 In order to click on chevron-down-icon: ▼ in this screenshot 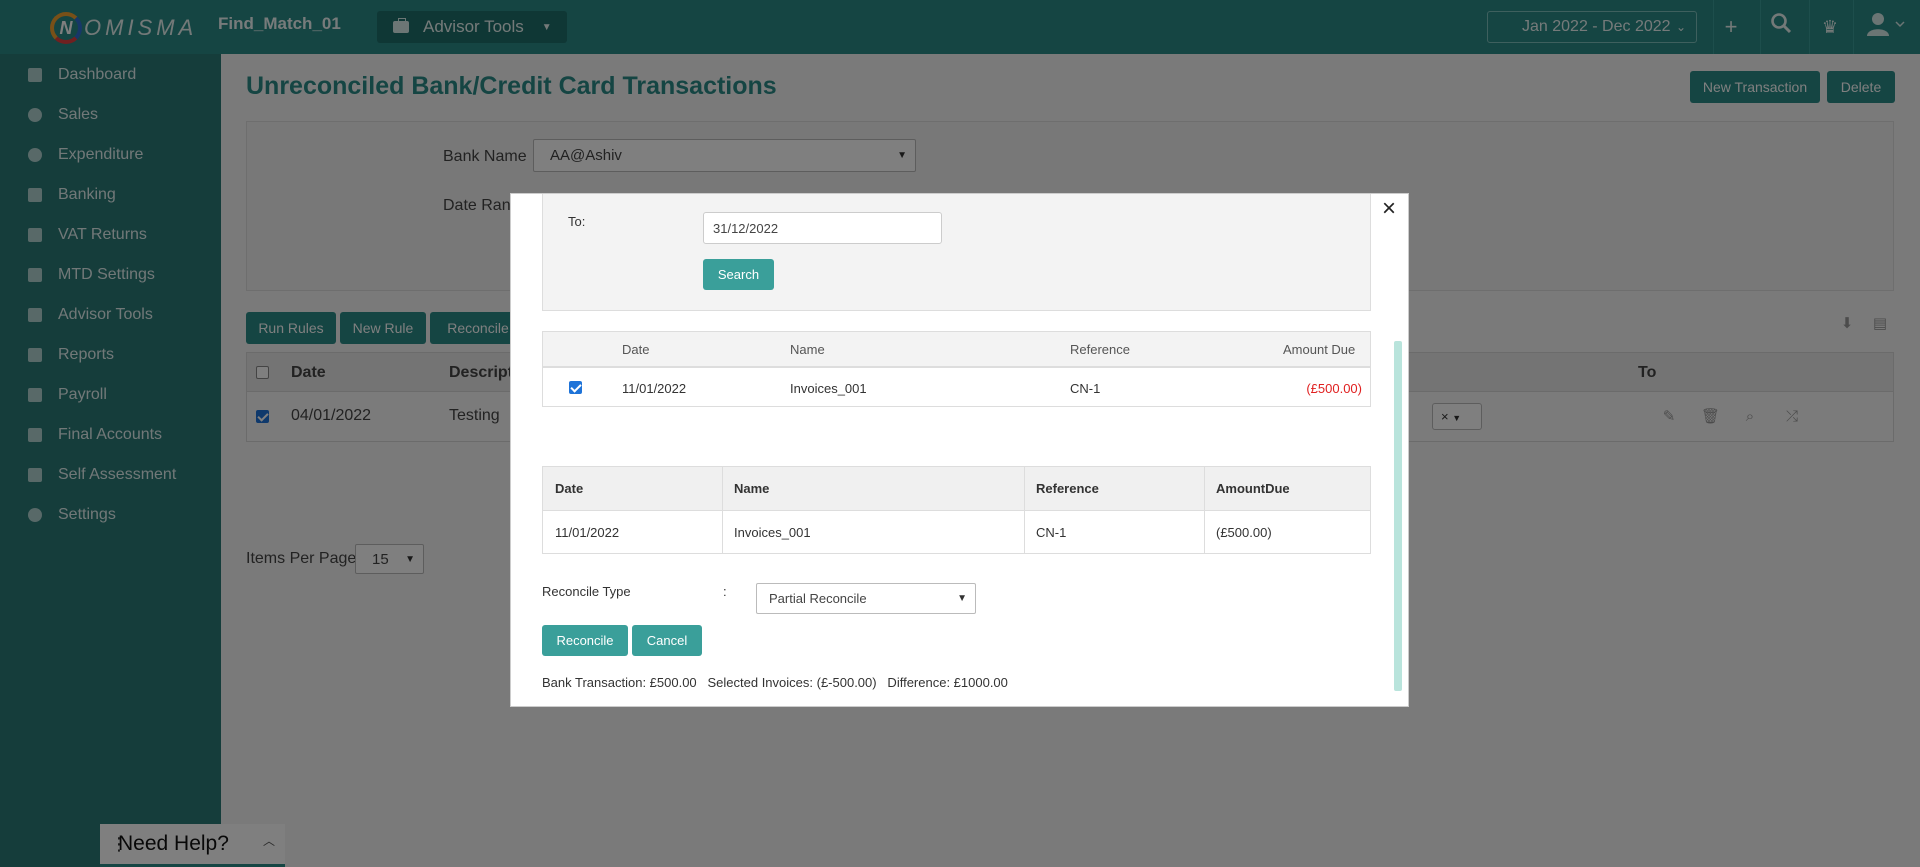, I will do `click(962, 598)`.